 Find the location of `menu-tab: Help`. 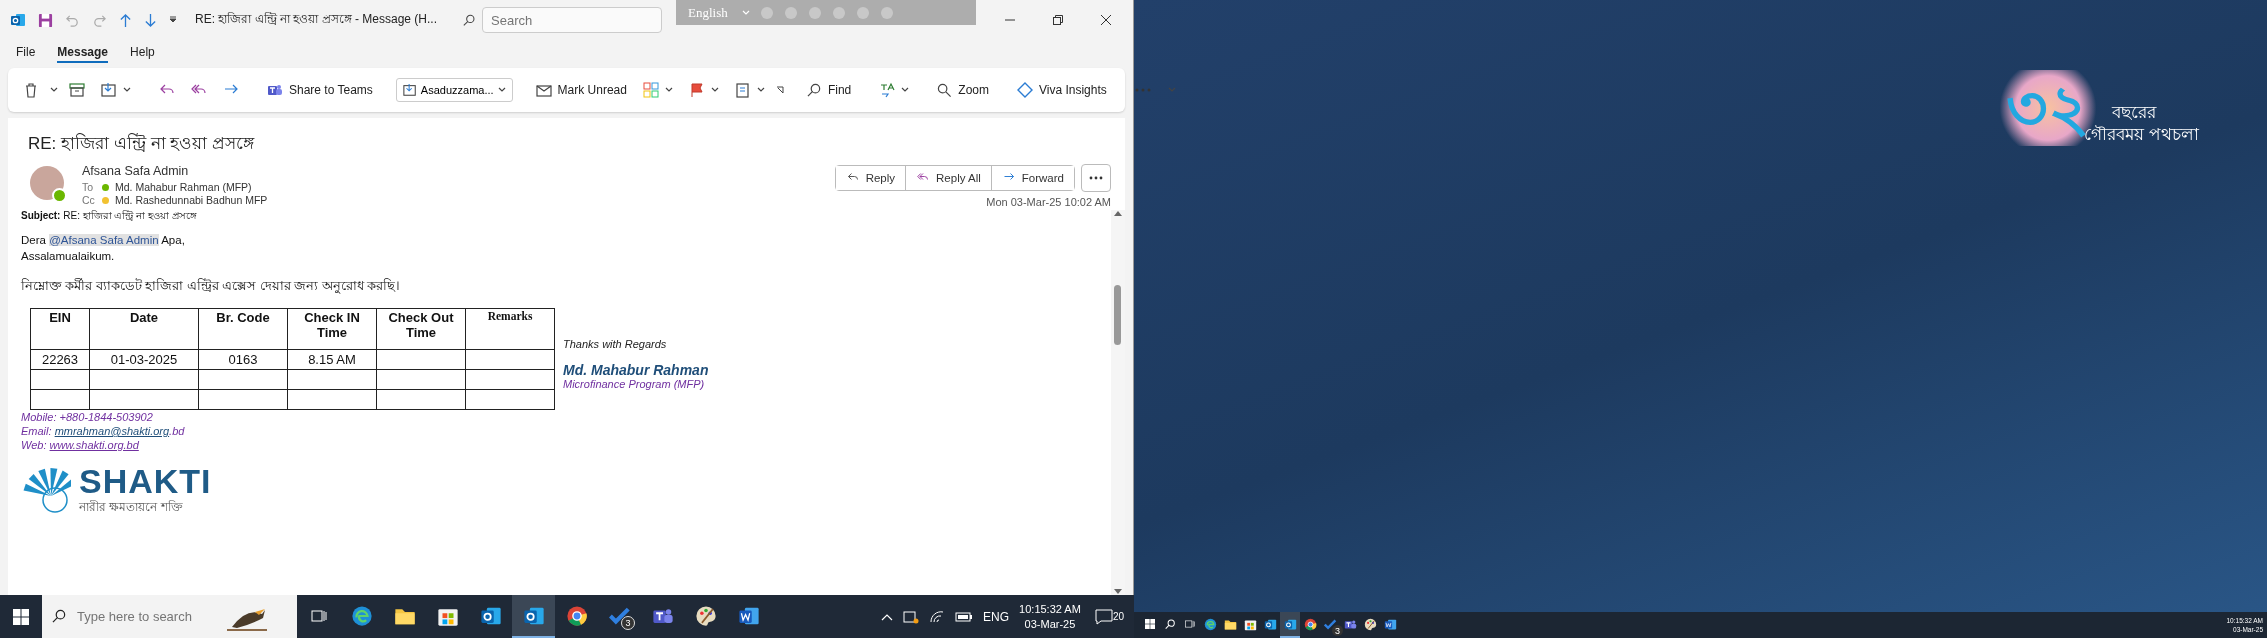

menu-tab: Help is located at coordinates (142, 53).